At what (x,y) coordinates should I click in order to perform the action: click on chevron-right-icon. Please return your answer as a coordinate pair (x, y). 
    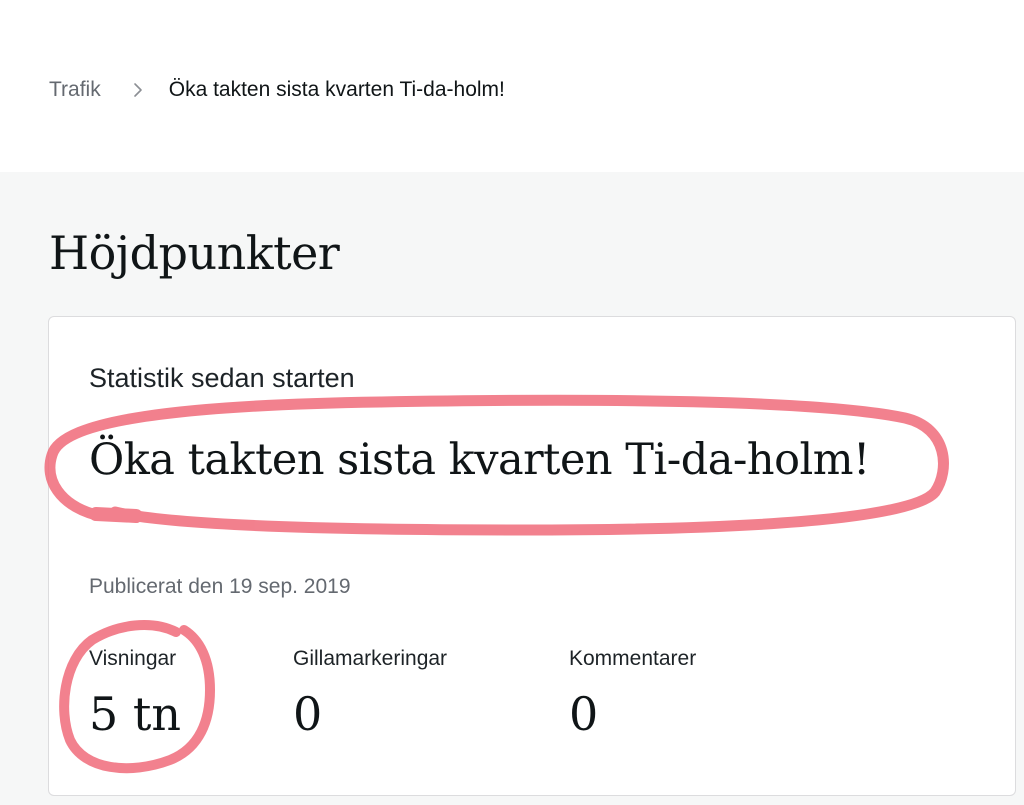
    Looking at the image, I should click on (138, 90).